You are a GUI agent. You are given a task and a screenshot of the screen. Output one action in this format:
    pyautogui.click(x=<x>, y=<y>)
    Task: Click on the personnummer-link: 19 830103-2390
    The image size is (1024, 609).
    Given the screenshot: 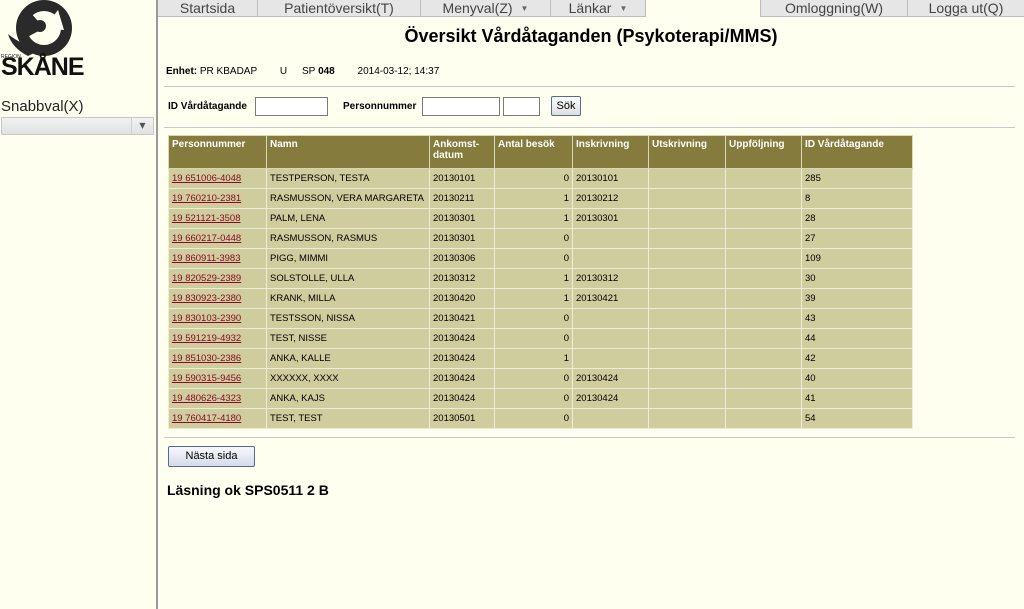 What is the action you would take?
    pyautogui.click(x=206, y=318)
    